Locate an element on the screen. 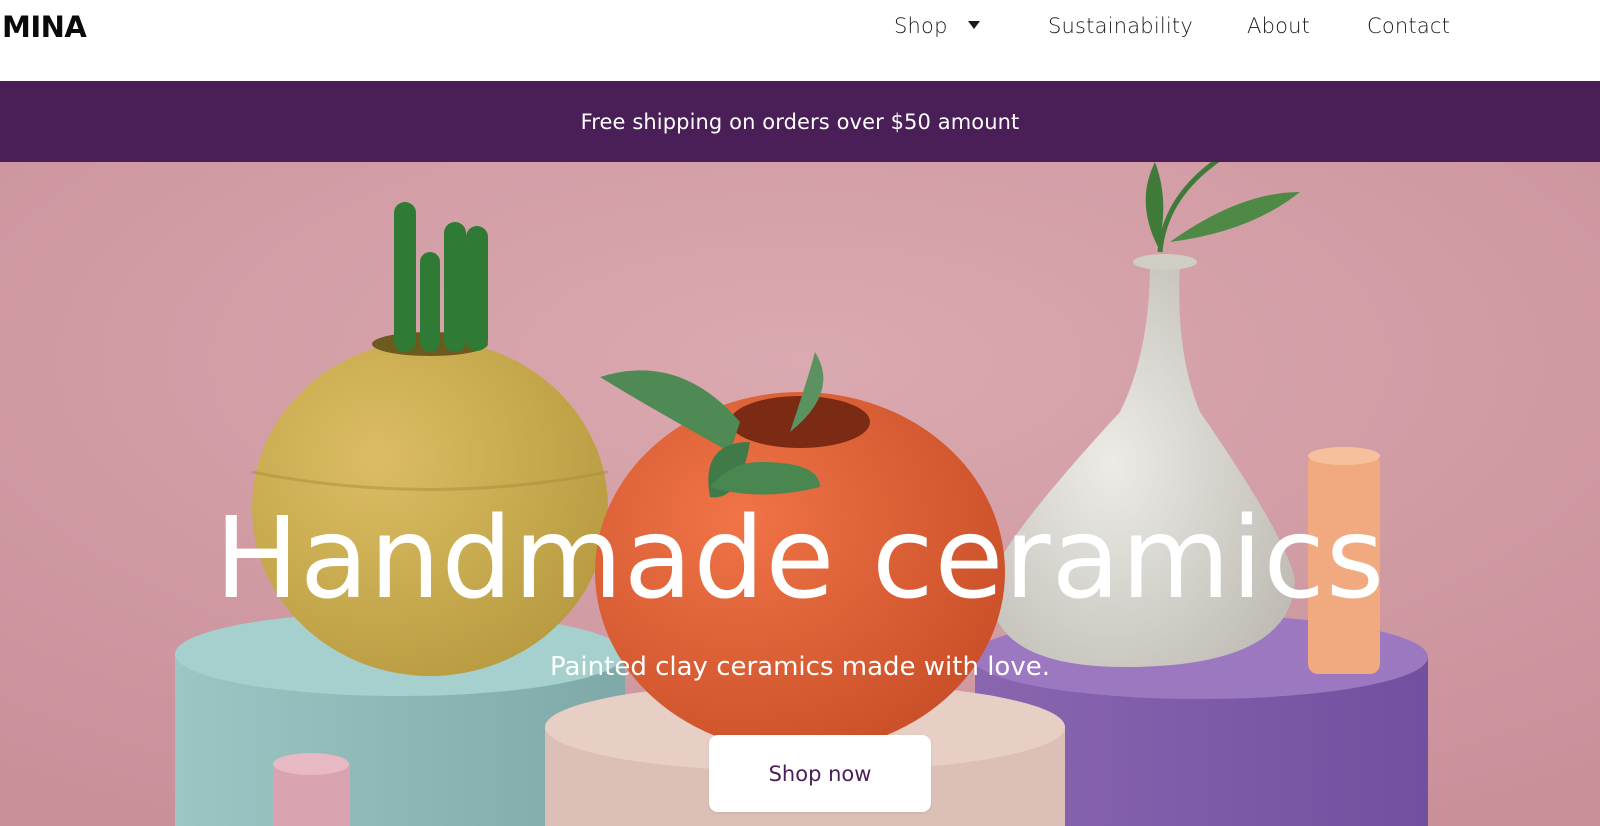 This screenshot has height=826, width=1600. hero-title: Handmade ceramics is located at coordinates (800, 559).